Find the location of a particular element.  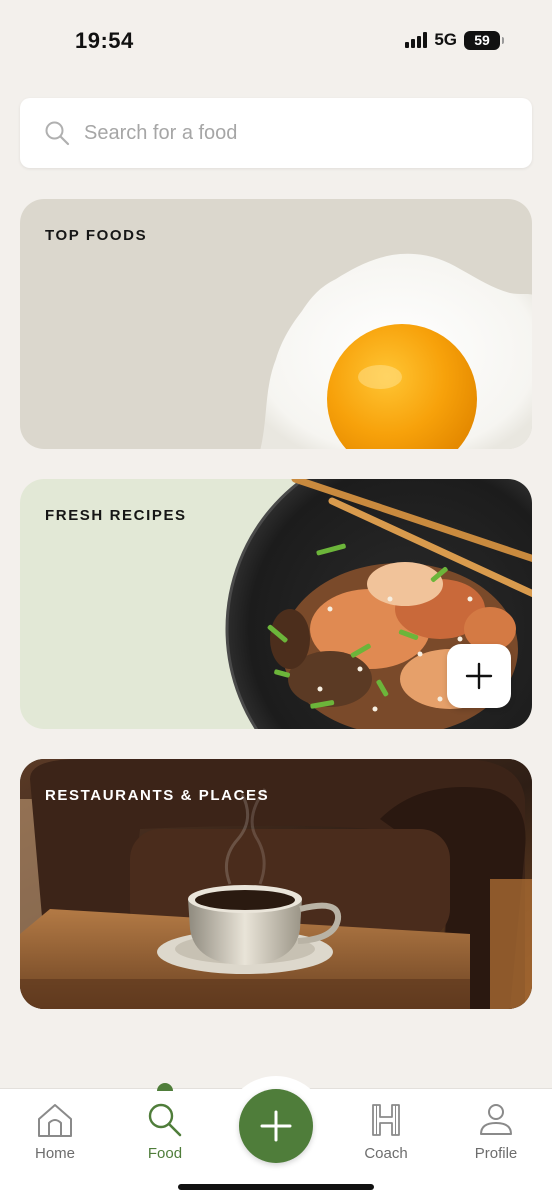

home-indicator is located at coordinates (276, 1187).